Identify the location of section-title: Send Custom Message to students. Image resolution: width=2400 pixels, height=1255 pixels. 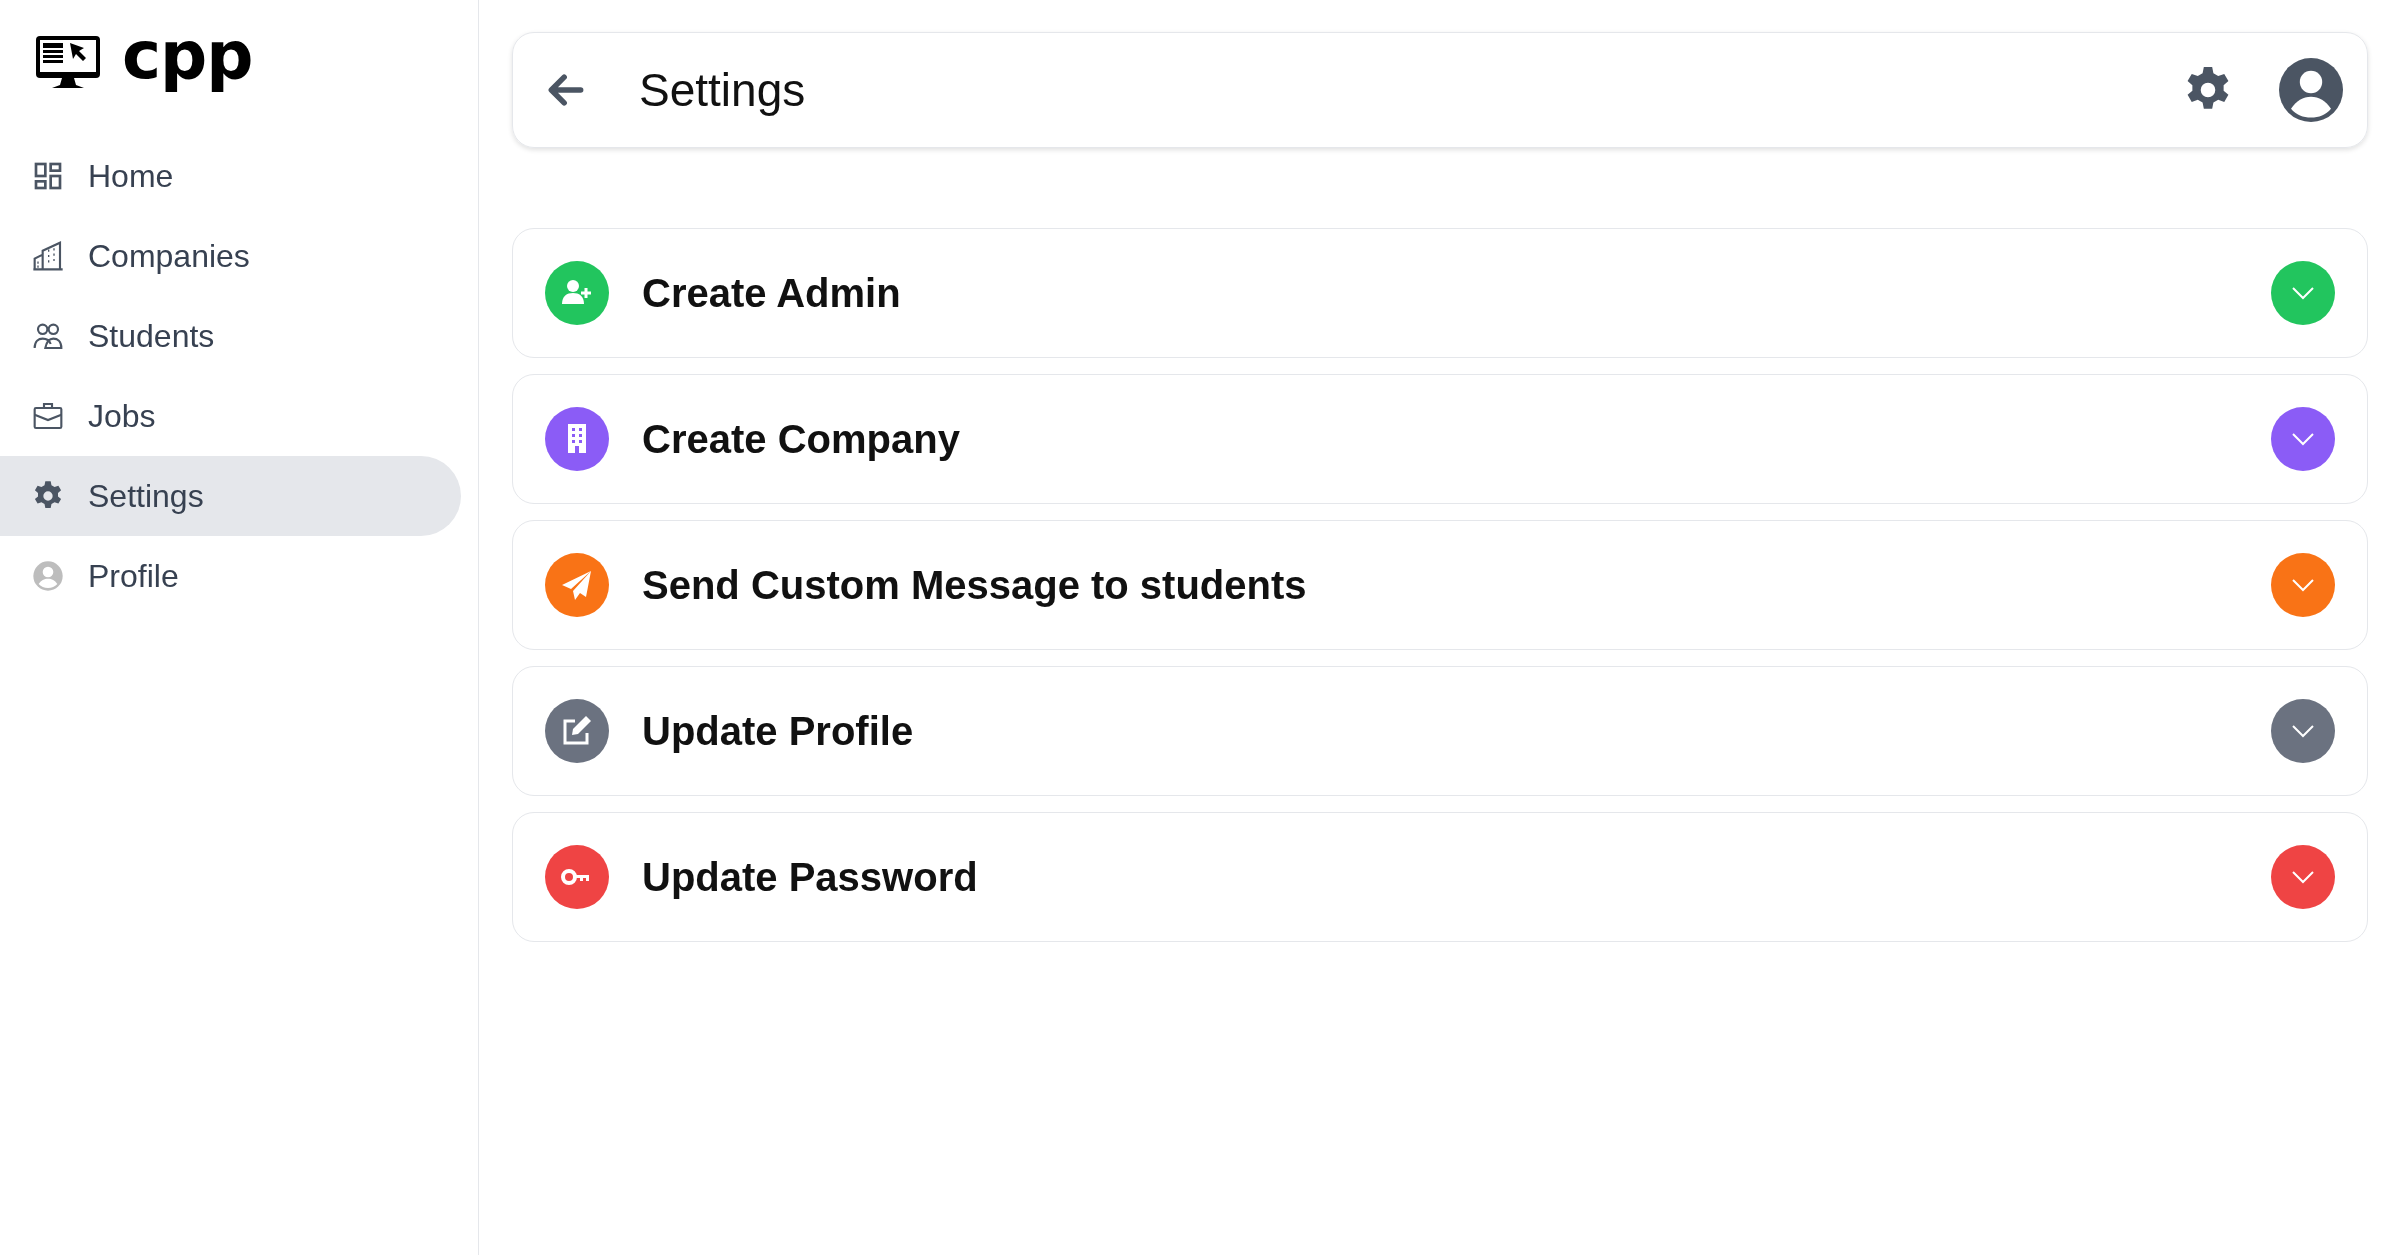
(975, 585).